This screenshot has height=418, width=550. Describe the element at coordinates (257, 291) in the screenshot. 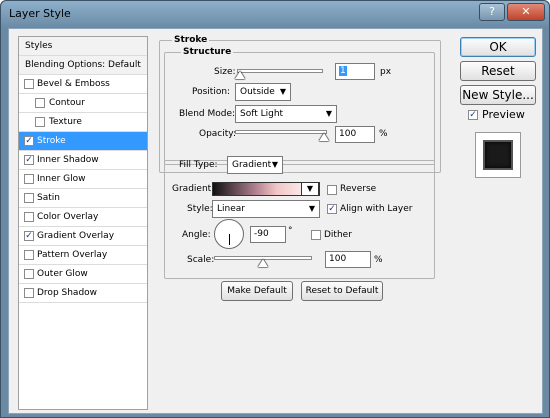

I see `make-default-button: Make Default` at that location.